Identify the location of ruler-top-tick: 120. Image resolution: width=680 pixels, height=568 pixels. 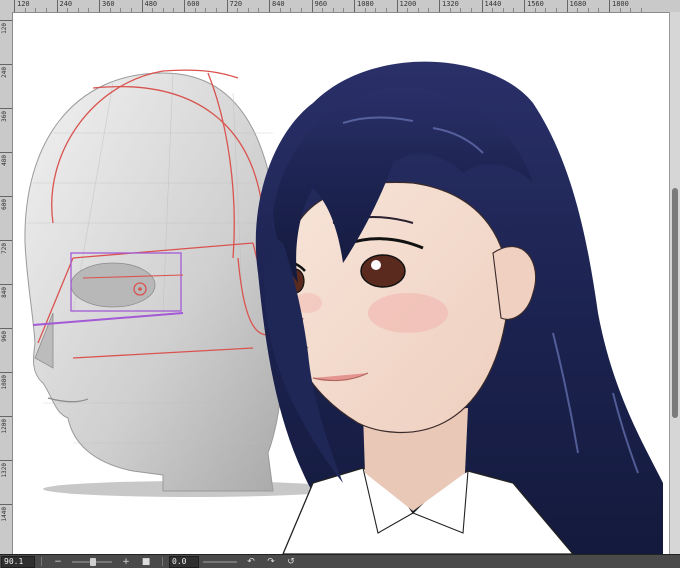
(22, 6).